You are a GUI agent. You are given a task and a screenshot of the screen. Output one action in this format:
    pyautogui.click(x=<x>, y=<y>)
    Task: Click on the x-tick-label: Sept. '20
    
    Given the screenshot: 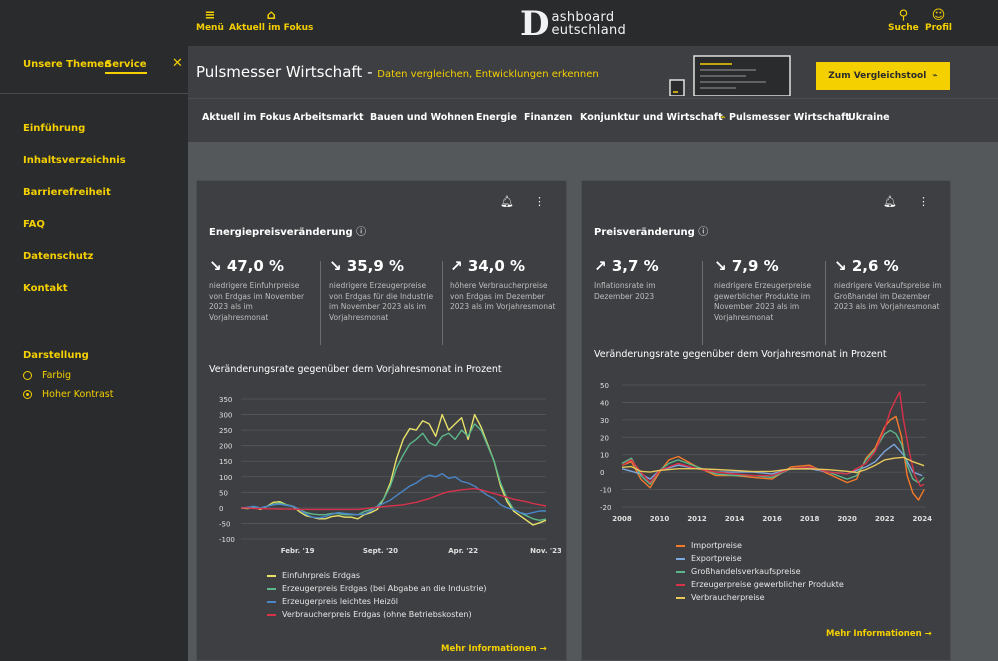 What is the action you would take?
    pyautogui.click(x=380, y=551)
    